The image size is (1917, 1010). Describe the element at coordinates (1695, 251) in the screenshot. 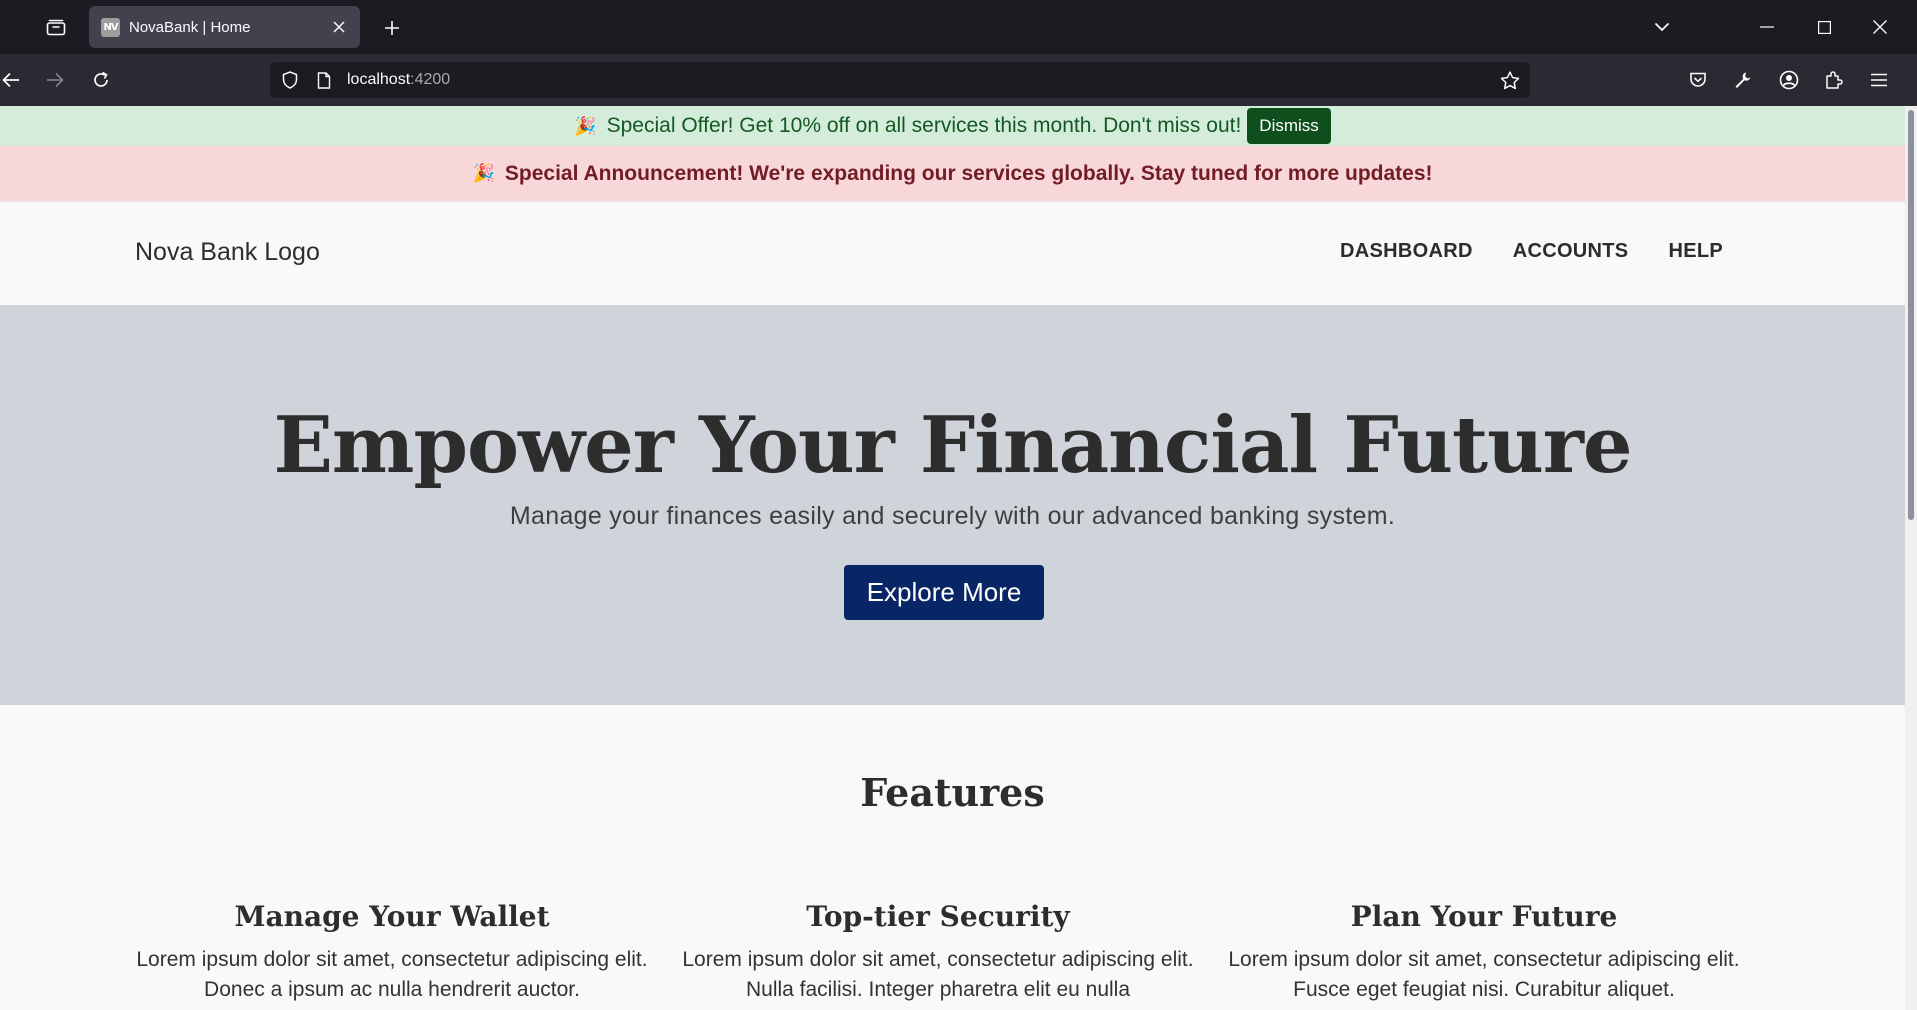

I see `nav-help: HELP` at that location.